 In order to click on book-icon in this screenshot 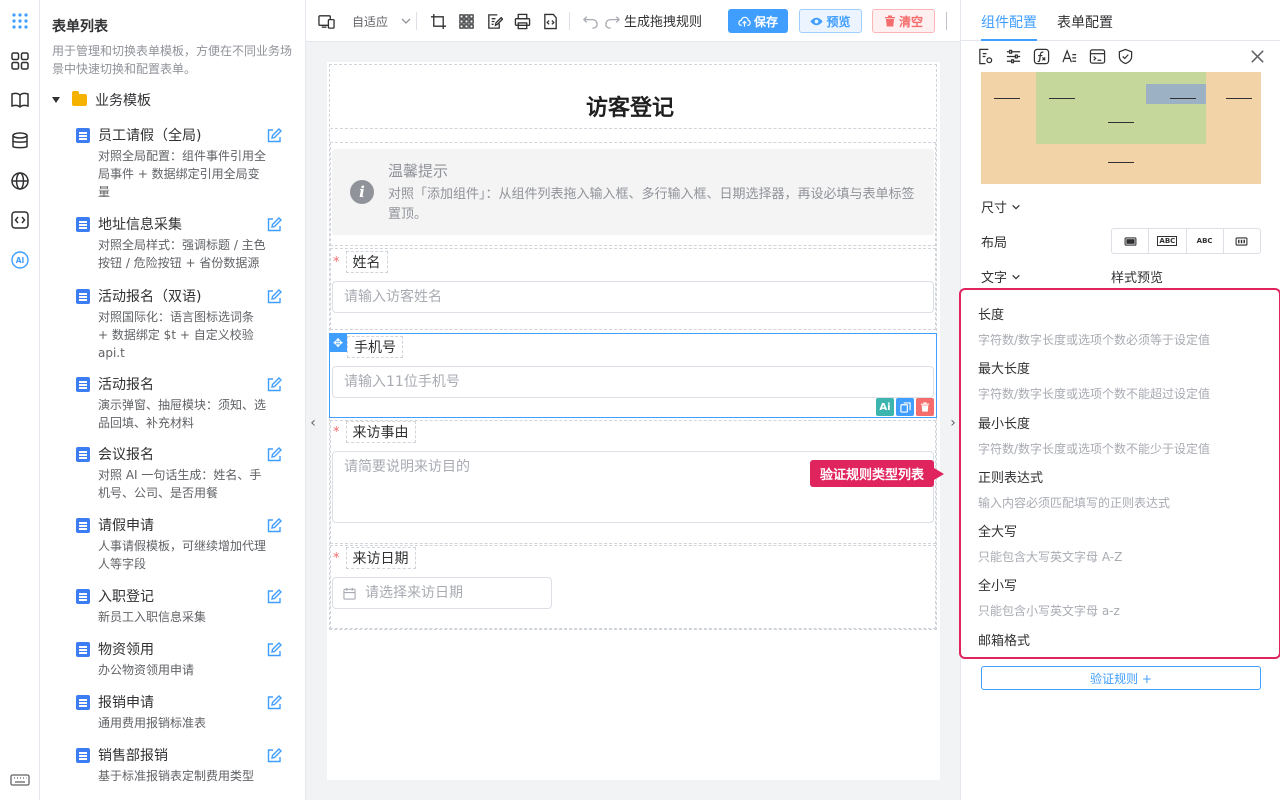, I will do `click(20, 100)`.